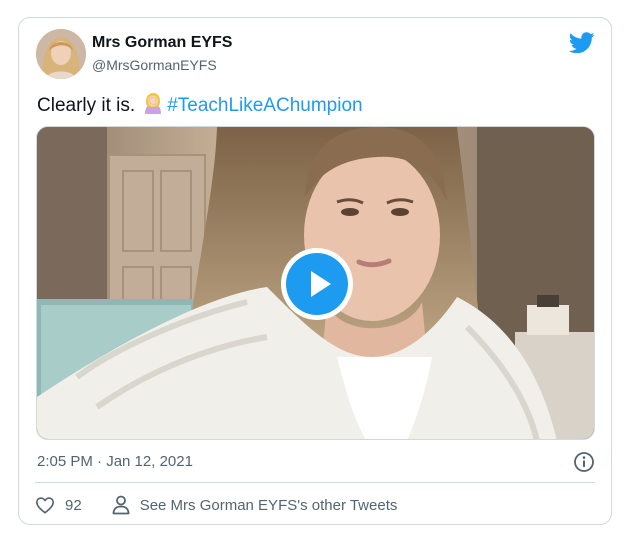 This screenshot has width=630, height=544. What do you see at coordinates (154, 65) in the screenshot?
I see `author-handle: @MrsGormanEYFS` at bounding box center [154, 65].